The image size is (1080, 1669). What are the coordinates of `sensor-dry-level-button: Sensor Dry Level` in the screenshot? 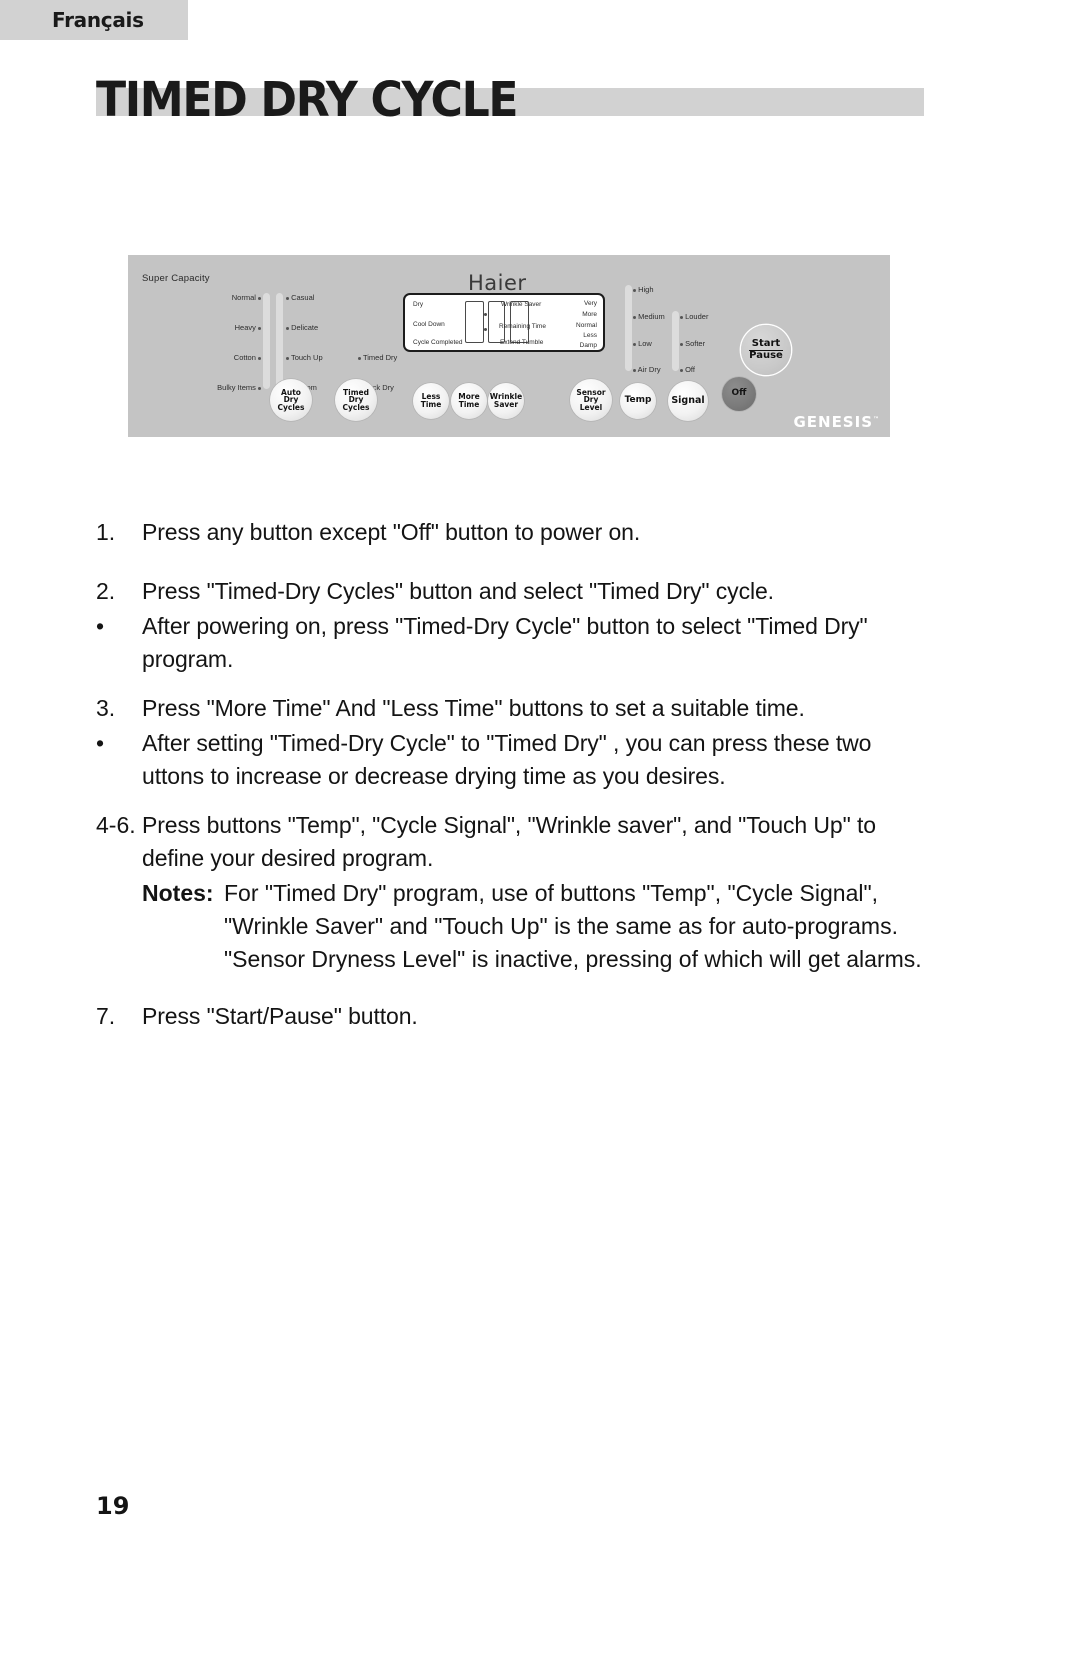 It's located at (591, 400).